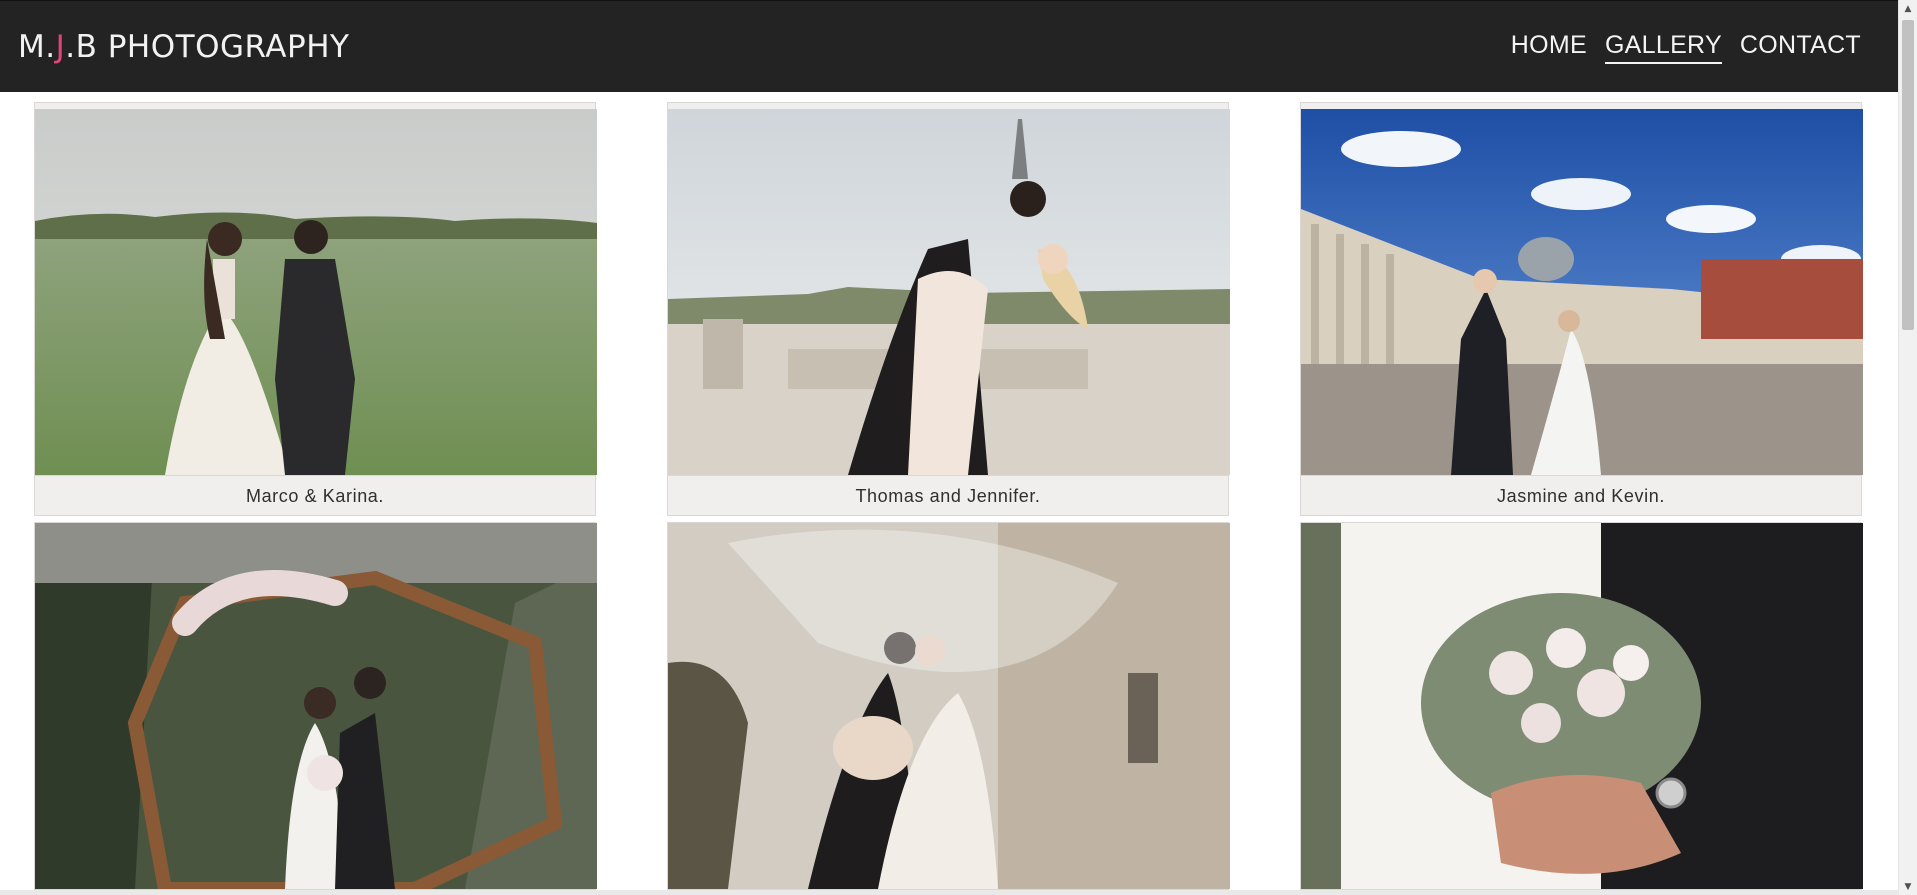 The height and width of the screenshot is (895, 1917). Describe the element at coordinates (316, 292) in the screenshot. I see `couple-walking-in-grass-field-photo` at that location.